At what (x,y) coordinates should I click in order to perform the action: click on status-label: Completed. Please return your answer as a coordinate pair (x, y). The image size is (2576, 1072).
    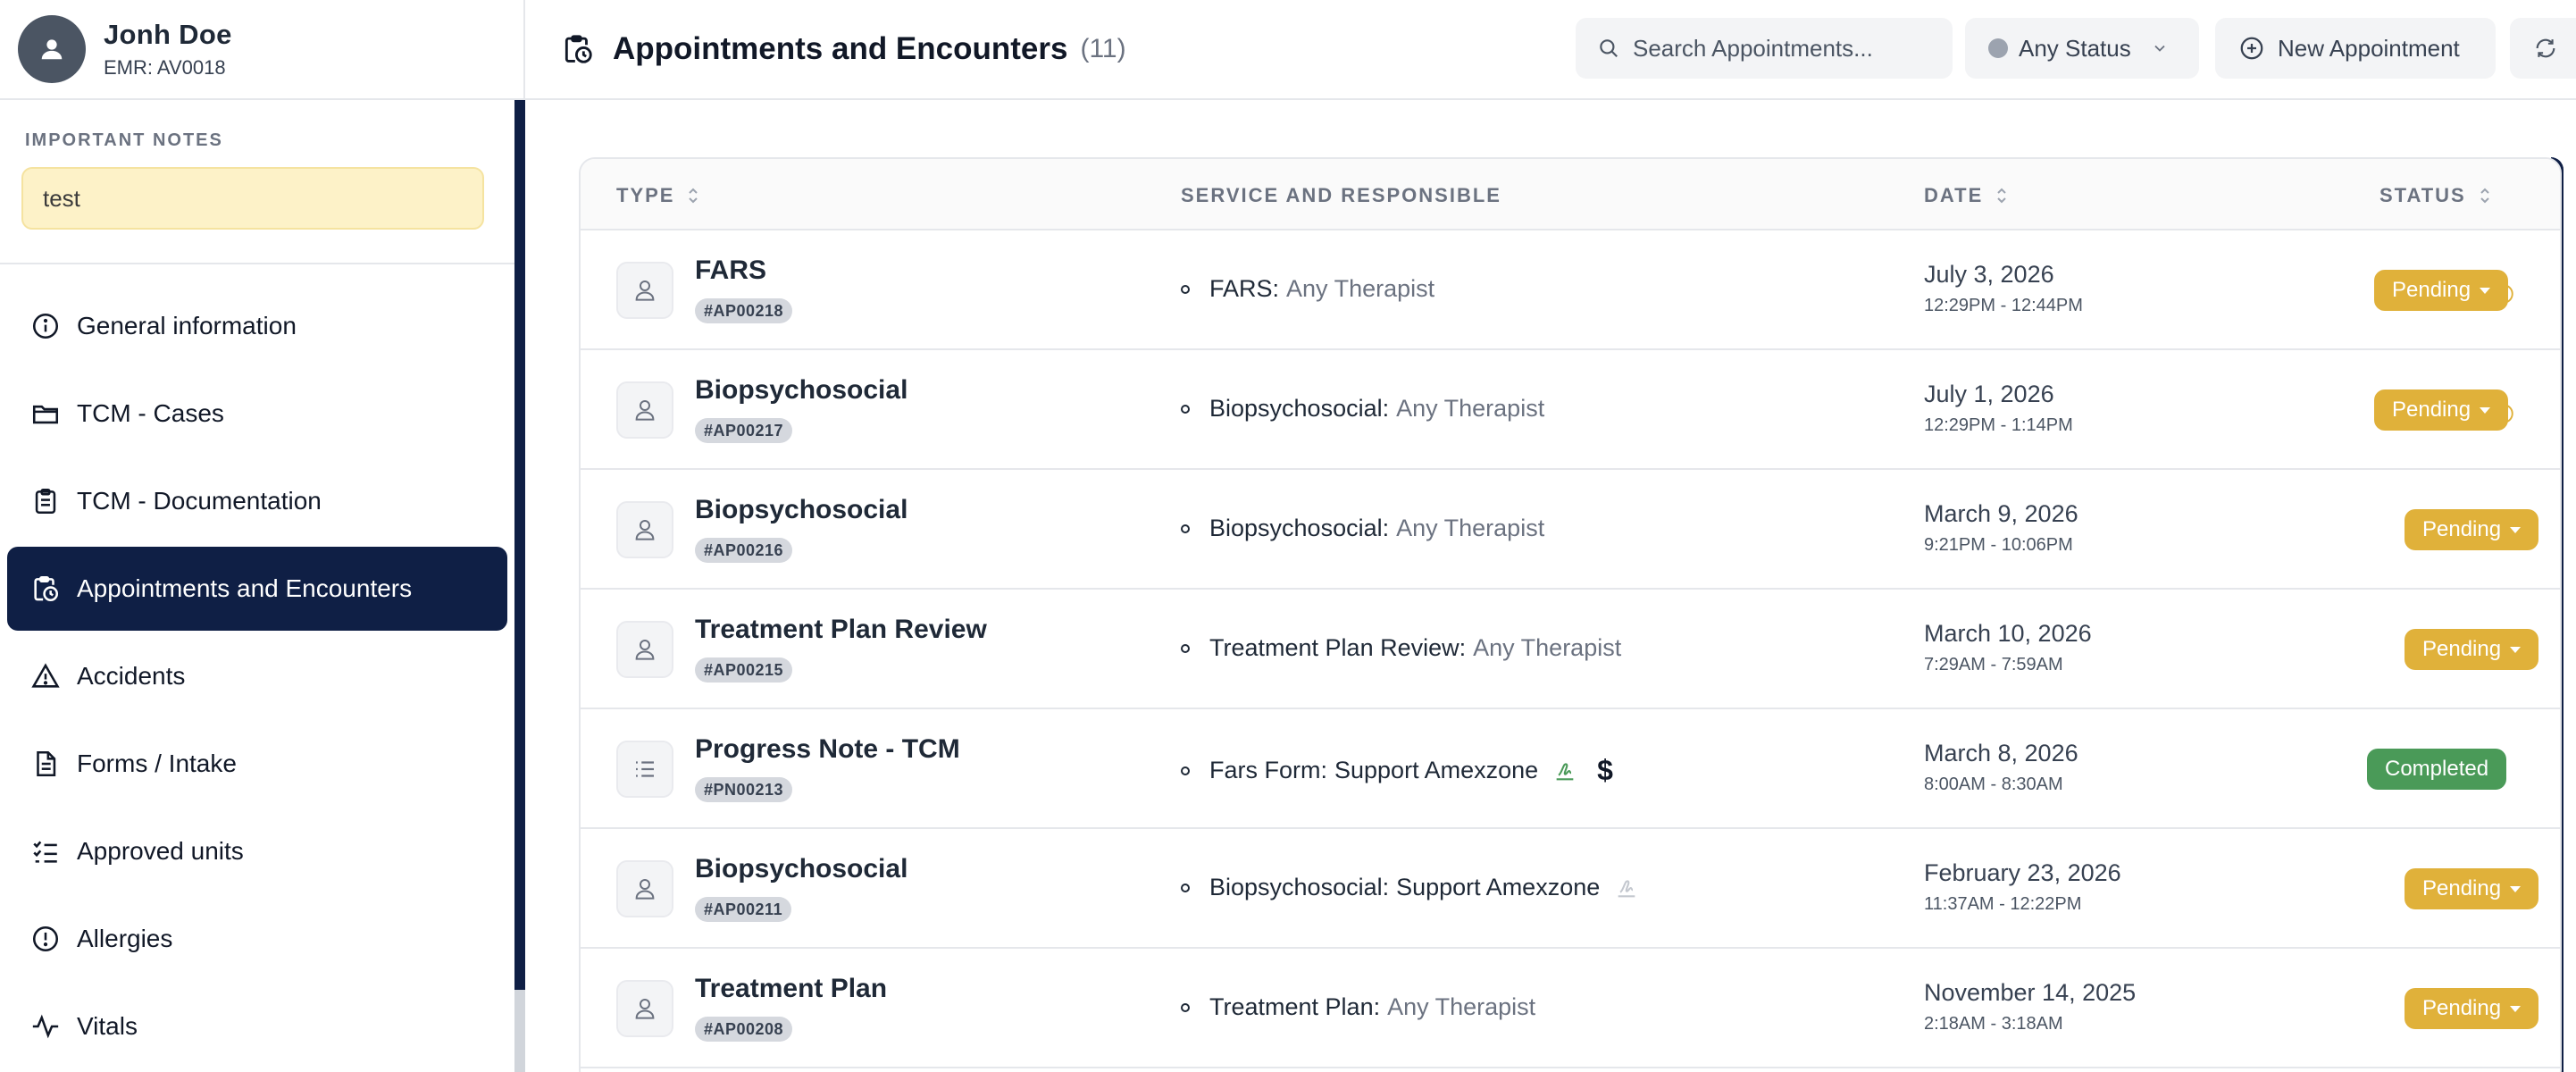
    Looking at the image, I should click on (2437, 769).